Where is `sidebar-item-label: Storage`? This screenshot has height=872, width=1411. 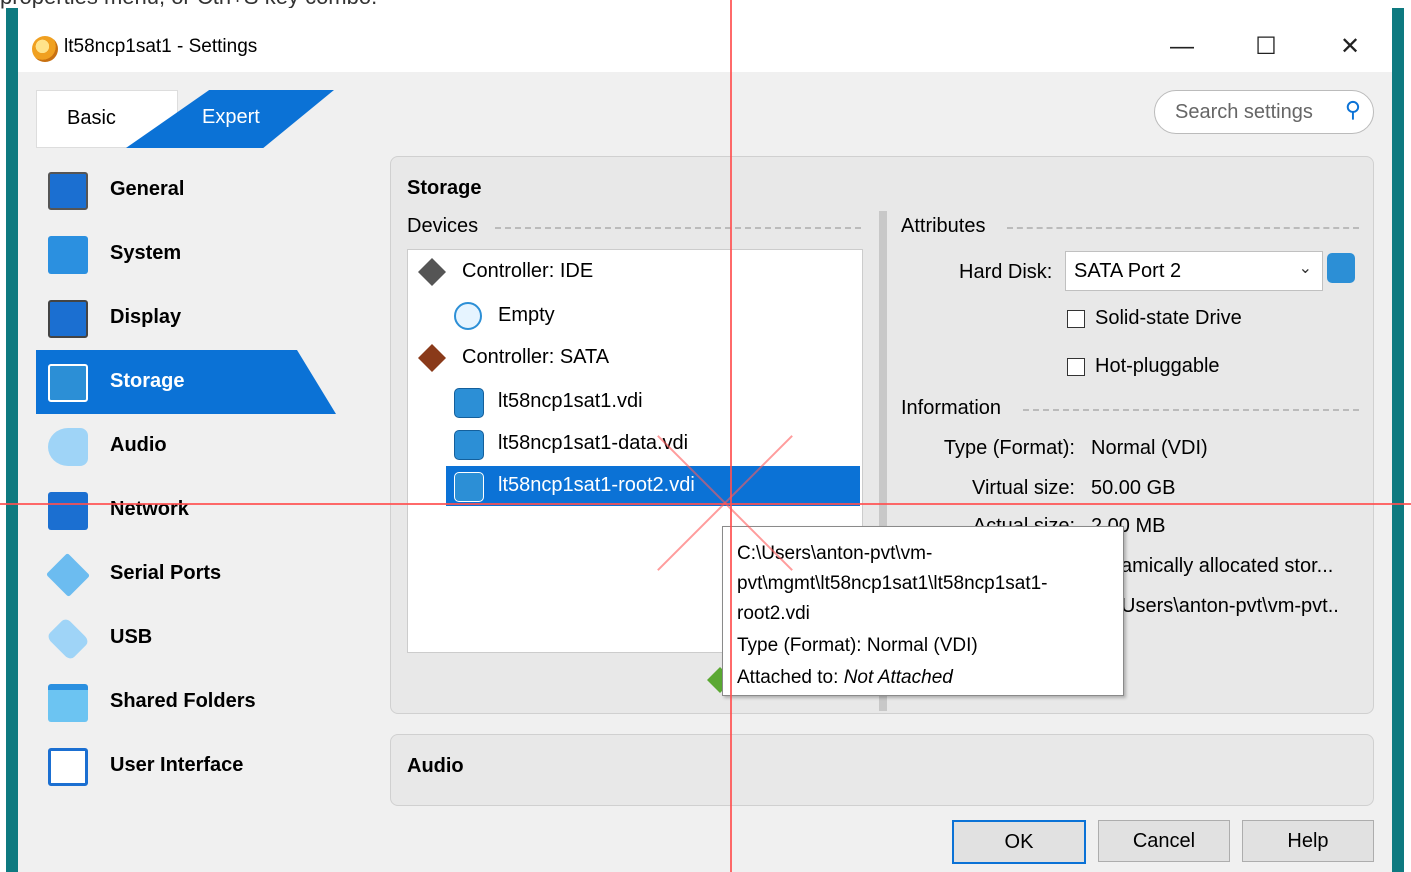 sidebar-item-label: Storage is located at coordinates (147, 381).